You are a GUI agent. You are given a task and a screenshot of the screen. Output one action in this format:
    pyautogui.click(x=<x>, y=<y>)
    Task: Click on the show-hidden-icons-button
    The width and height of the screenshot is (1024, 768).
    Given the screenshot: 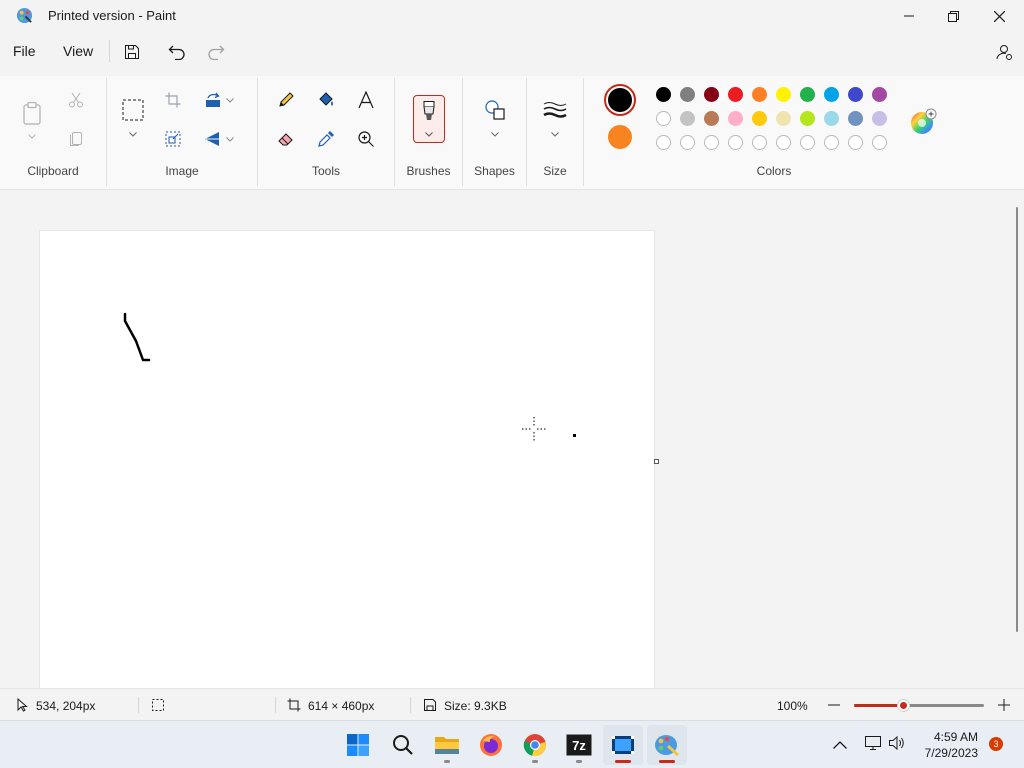 What is the action you would take?
    pyautogui.click(x=840, y=745)
    